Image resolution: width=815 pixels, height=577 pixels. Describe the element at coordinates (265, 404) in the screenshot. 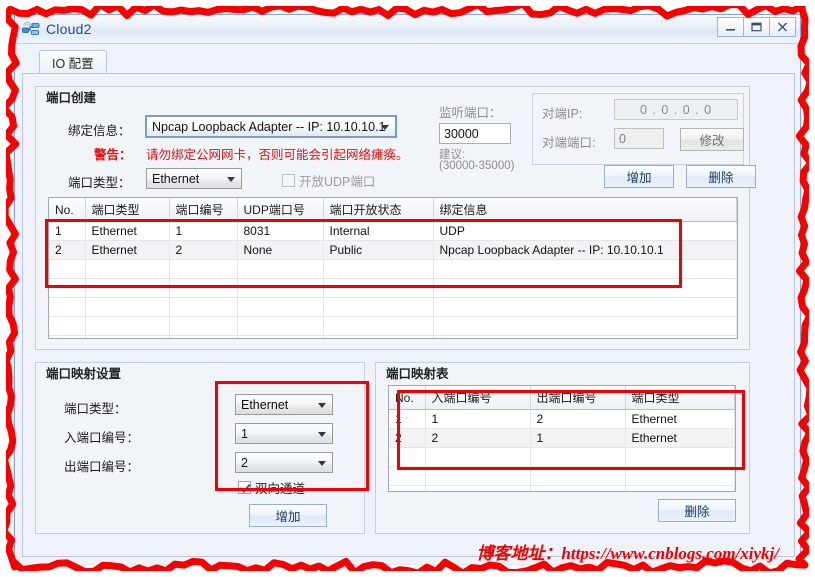

I see `map-port-type-value: Ethernet` at that location.